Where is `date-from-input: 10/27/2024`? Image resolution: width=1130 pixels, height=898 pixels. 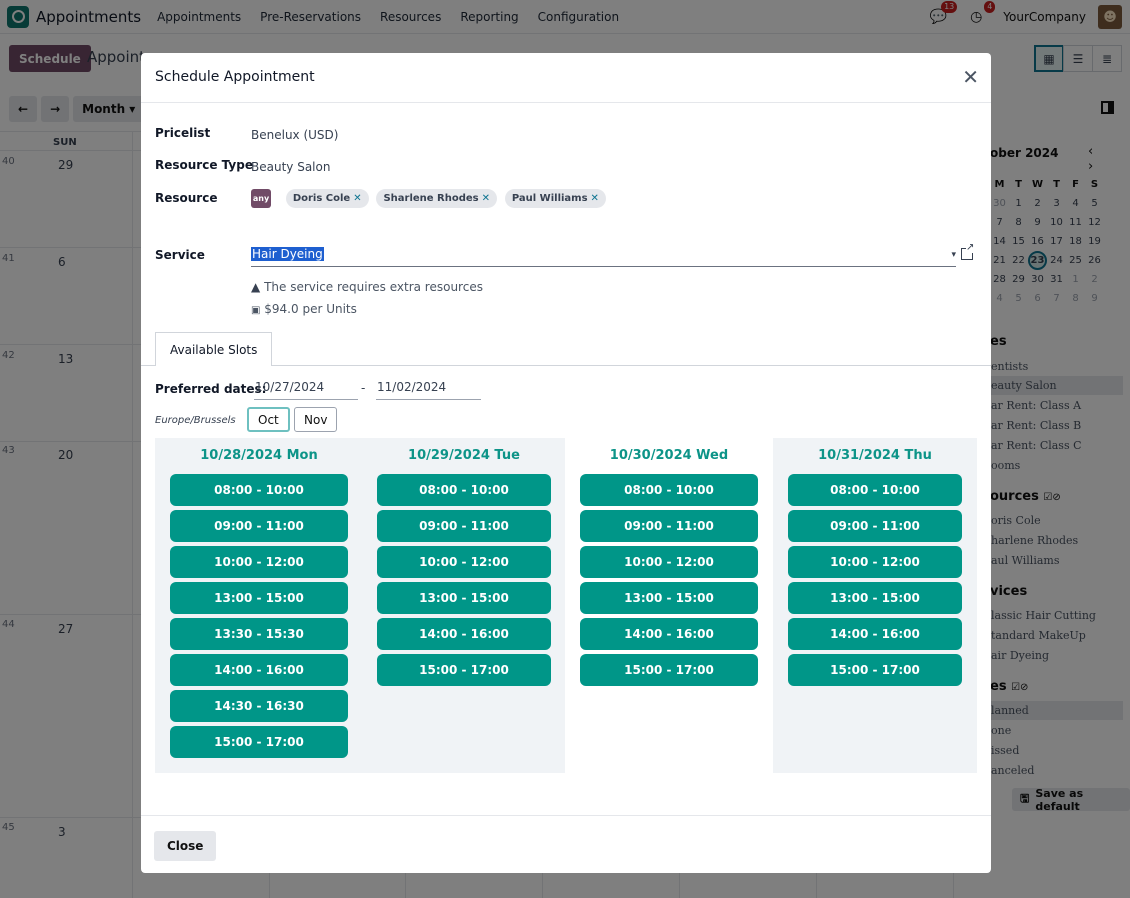 date-from-input: 10/27/2024 is located at coordinates (306, 390).